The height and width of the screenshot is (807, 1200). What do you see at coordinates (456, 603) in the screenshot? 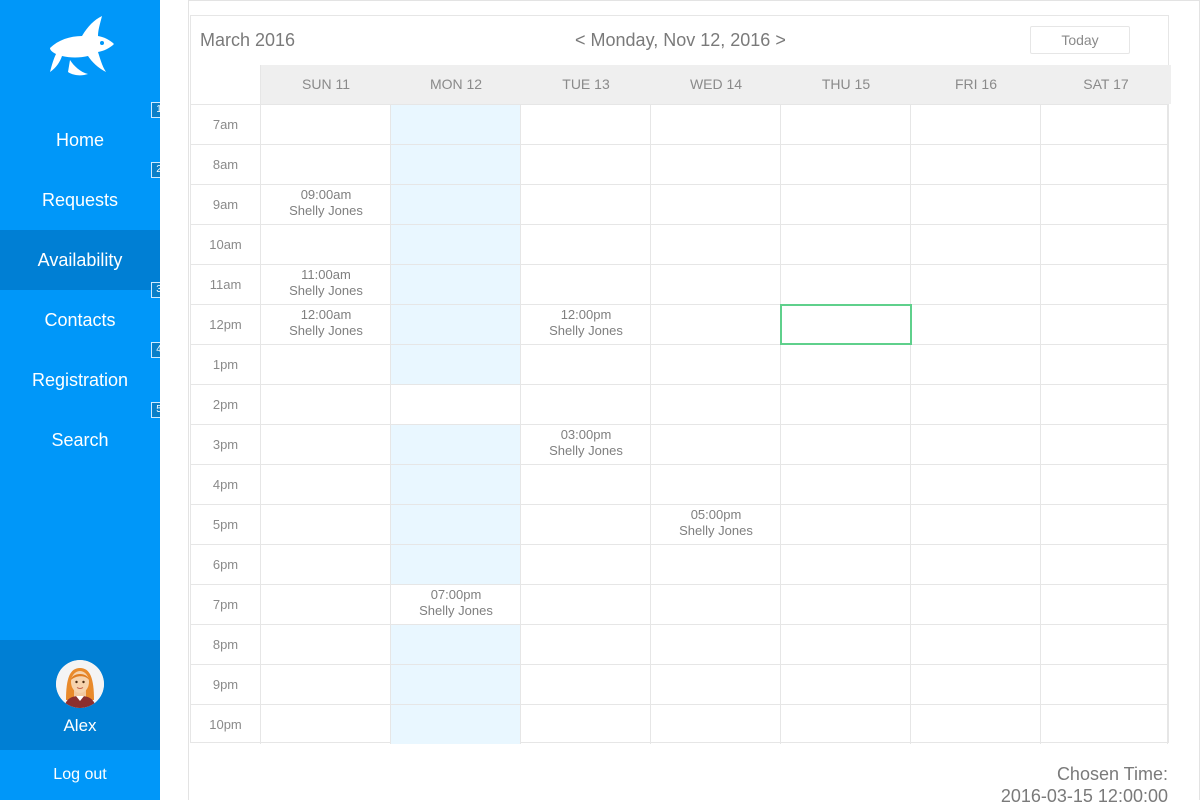
I see `appointment-event: 07:00pm Shelly Jones` at bounding box center [456, 603].